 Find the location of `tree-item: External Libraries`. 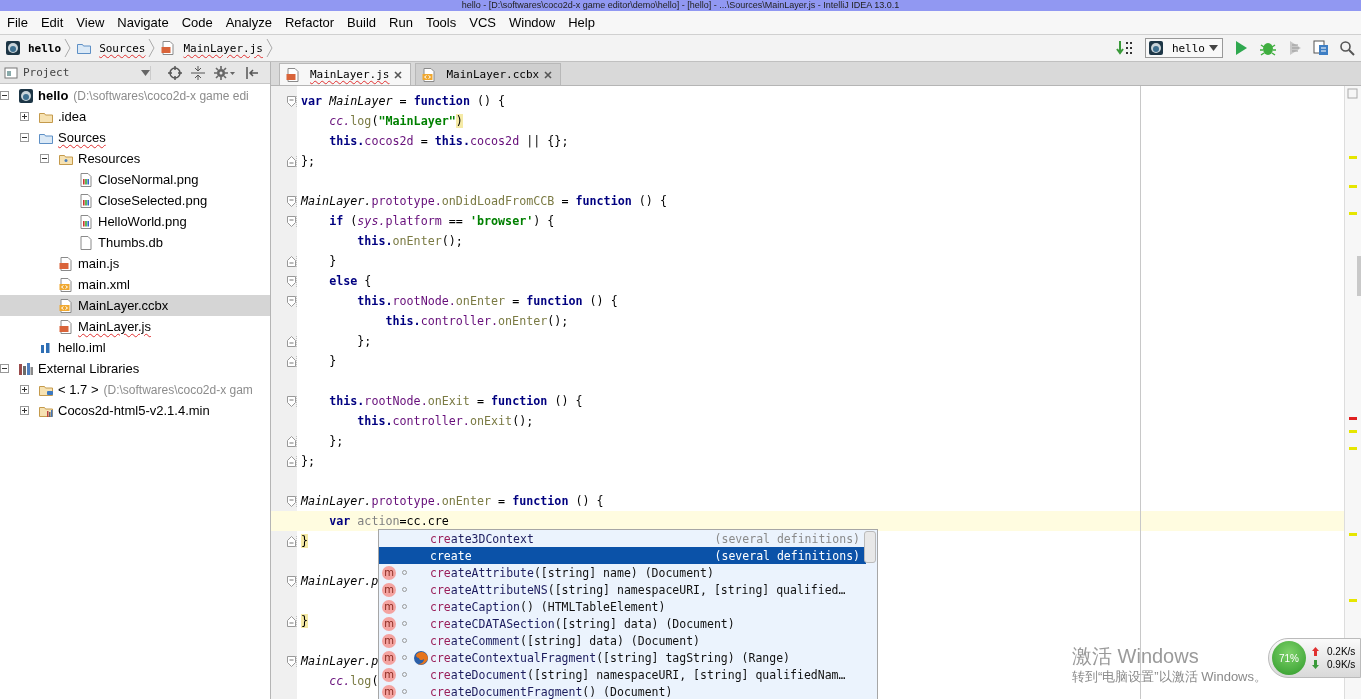

tree-item: External Libraries is located at coordinates (135, 368).